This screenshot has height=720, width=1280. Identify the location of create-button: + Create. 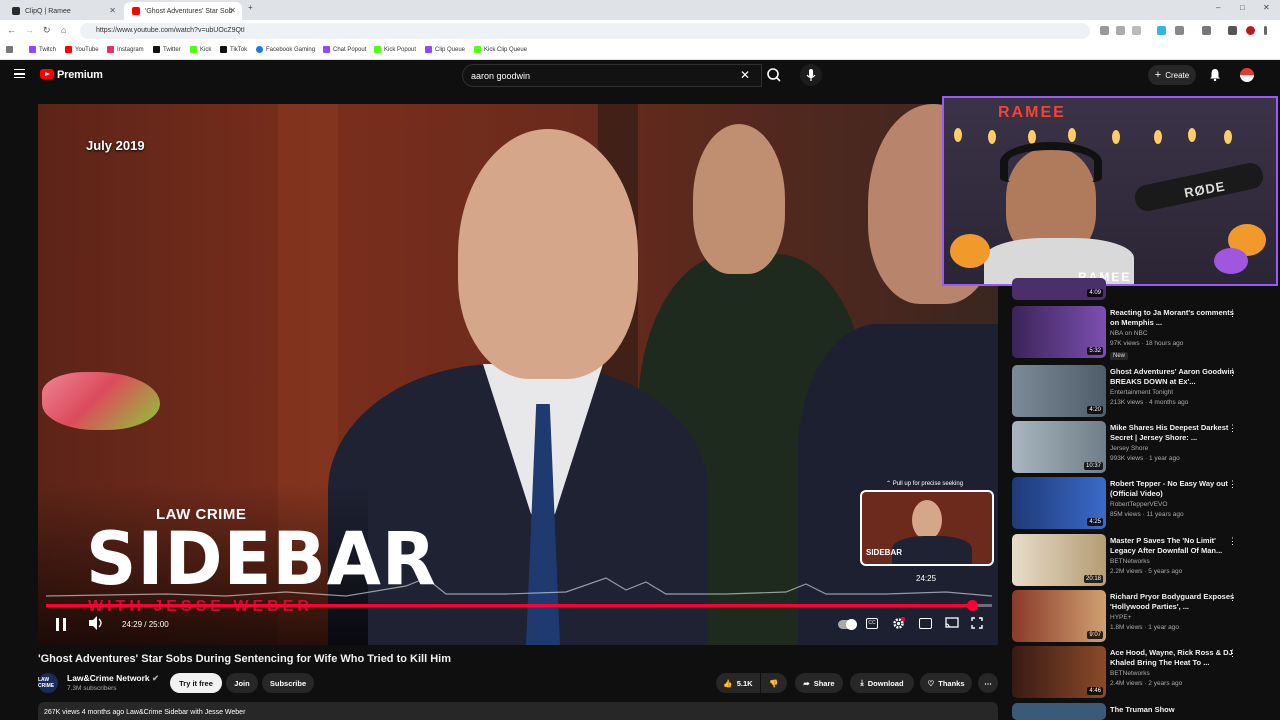
(1172, 75).